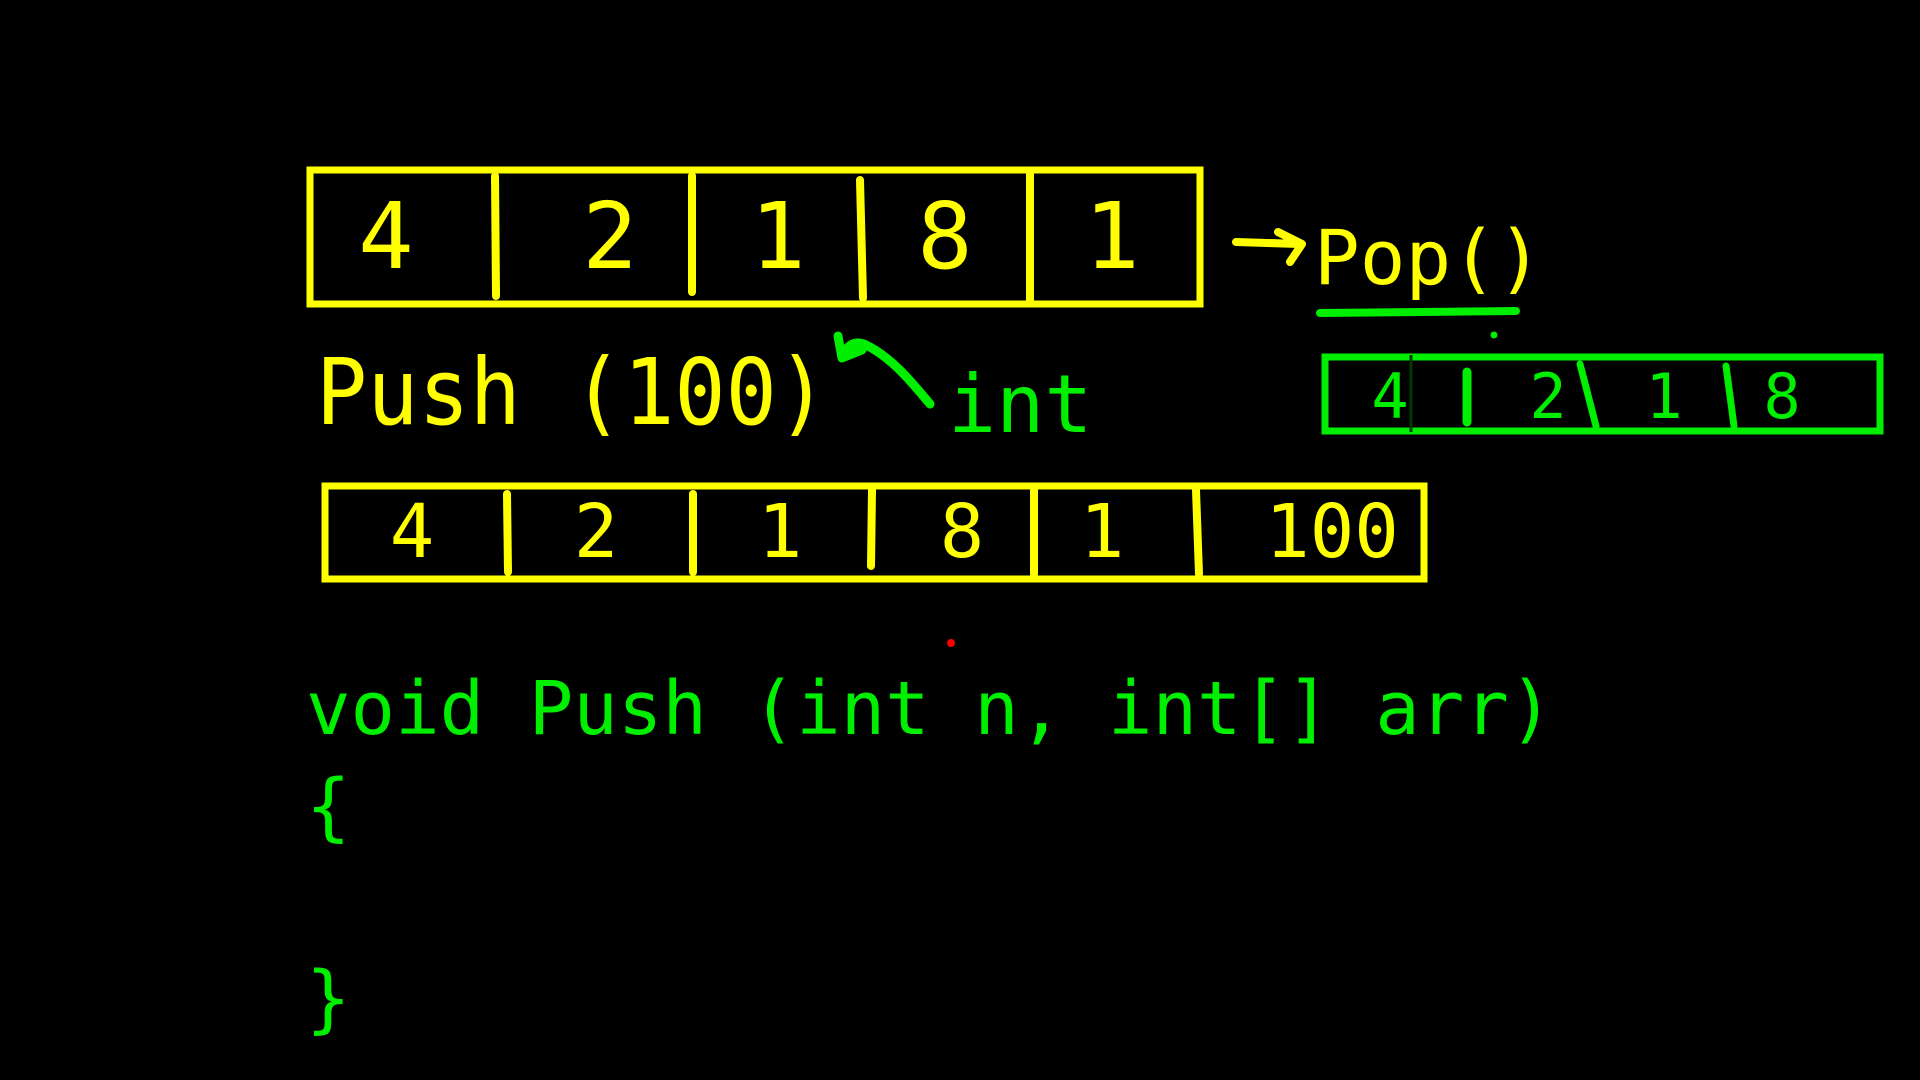 Image resolution: width=1920 pixels, height=1080 pixels. What do you see at coordinates (951, 643) in the screenshot?
I see `red-dot` at bounding box center [951, 643].